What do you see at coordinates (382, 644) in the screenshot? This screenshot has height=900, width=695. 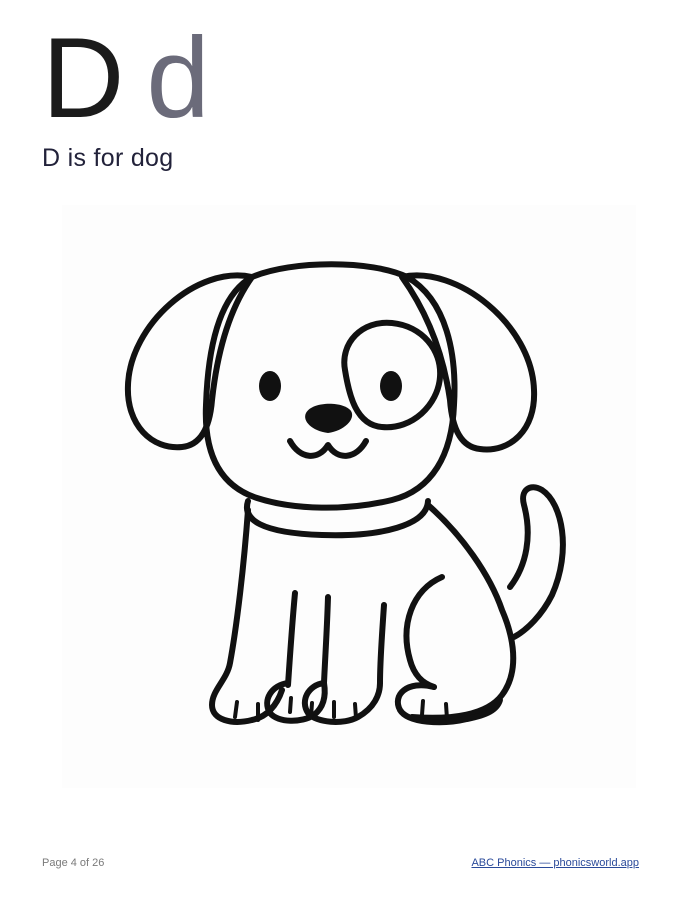 I see `dog-front-leg-inner-right` at bounding box center [382, 644].